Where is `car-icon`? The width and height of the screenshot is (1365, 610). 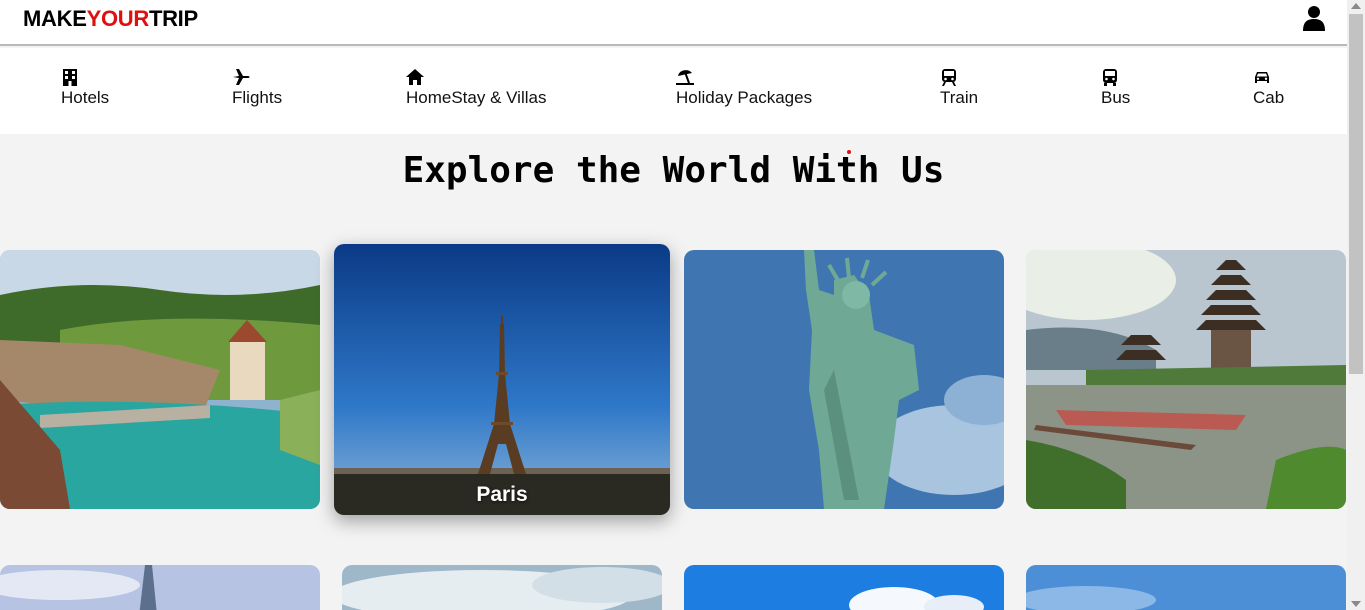
car-icon is located at coordinates (1262, 77).